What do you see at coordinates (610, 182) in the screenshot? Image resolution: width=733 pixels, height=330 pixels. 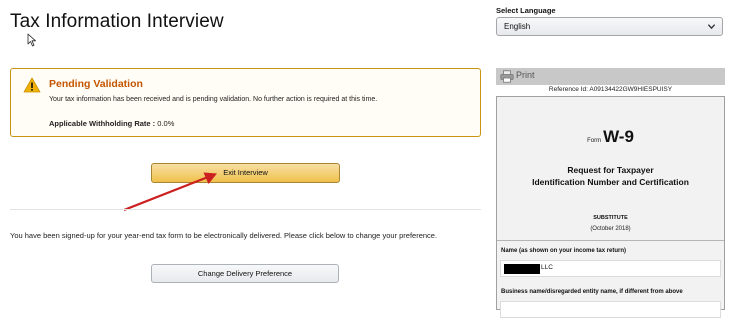 I see `form-title-line2: Identification Number and Certification` at bounding box center [610, 182].